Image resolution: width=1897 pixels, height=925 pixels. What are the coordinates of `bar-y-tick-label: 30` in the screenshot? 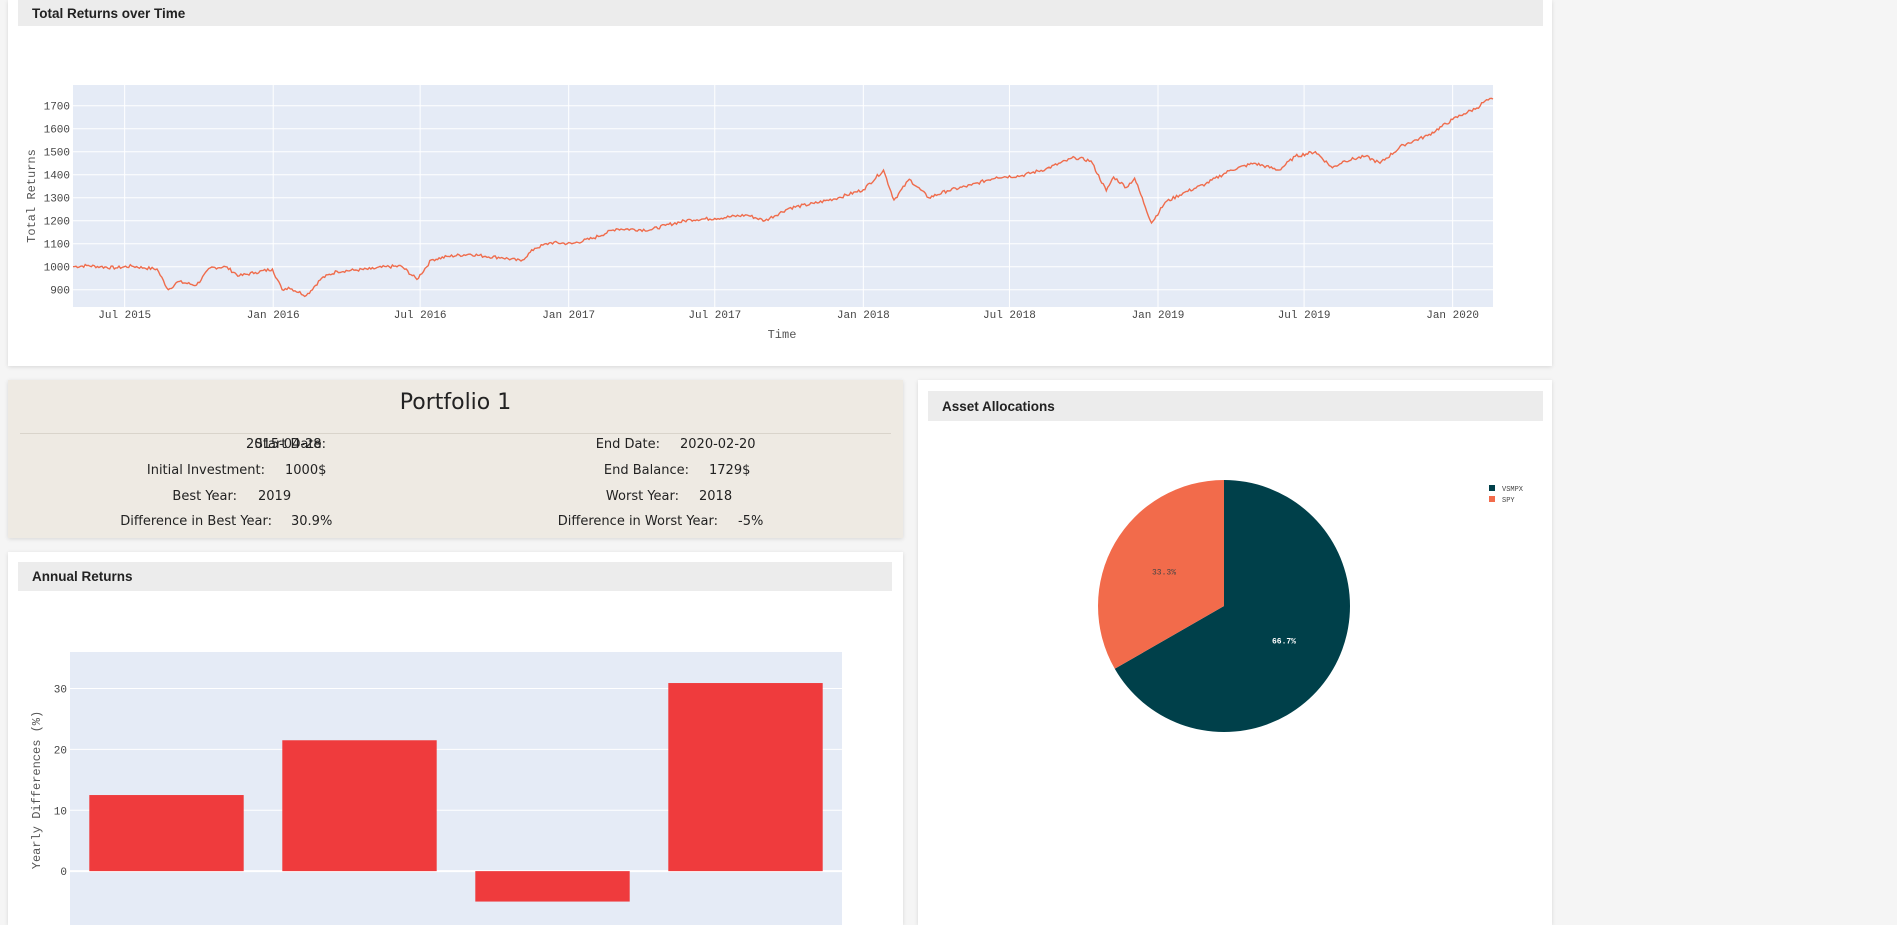 It's located at (60, 691).